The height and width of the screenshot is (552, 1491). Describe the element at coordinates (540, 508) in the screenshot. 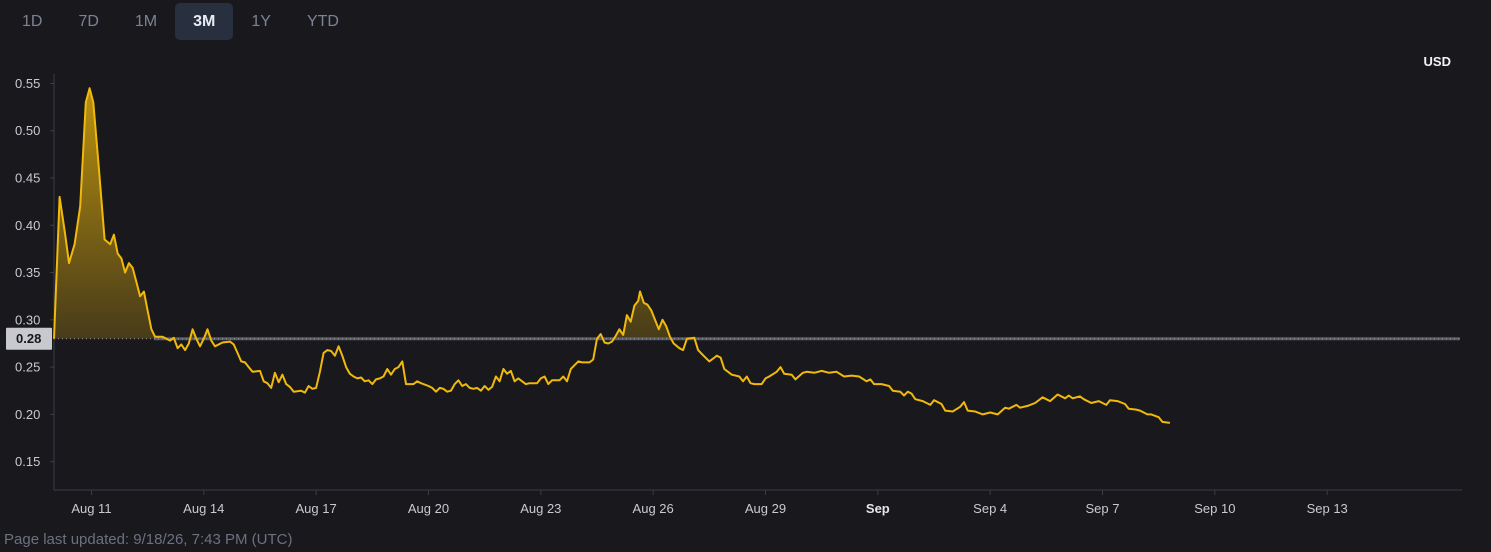

I see `x-tick-label: Aug 23` at that location.